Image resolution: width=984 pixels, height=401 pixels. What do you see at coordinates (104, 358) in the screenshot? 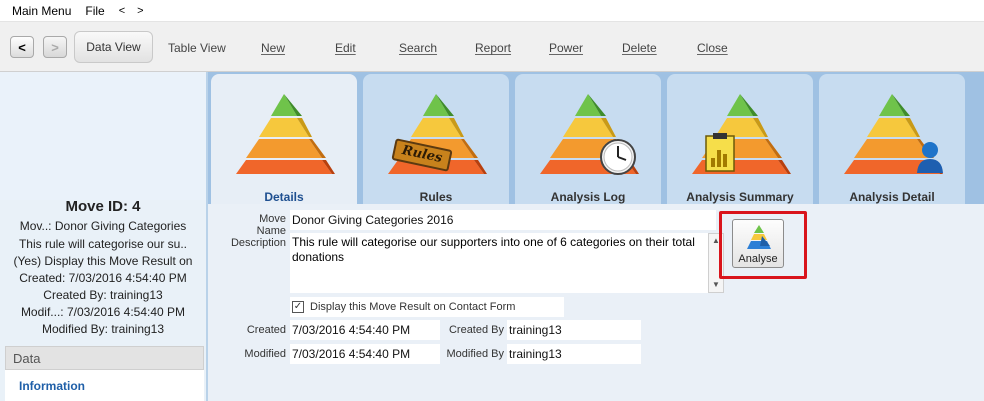
I see `sidebar-section-data: Data` at bounding box center [104, 358].